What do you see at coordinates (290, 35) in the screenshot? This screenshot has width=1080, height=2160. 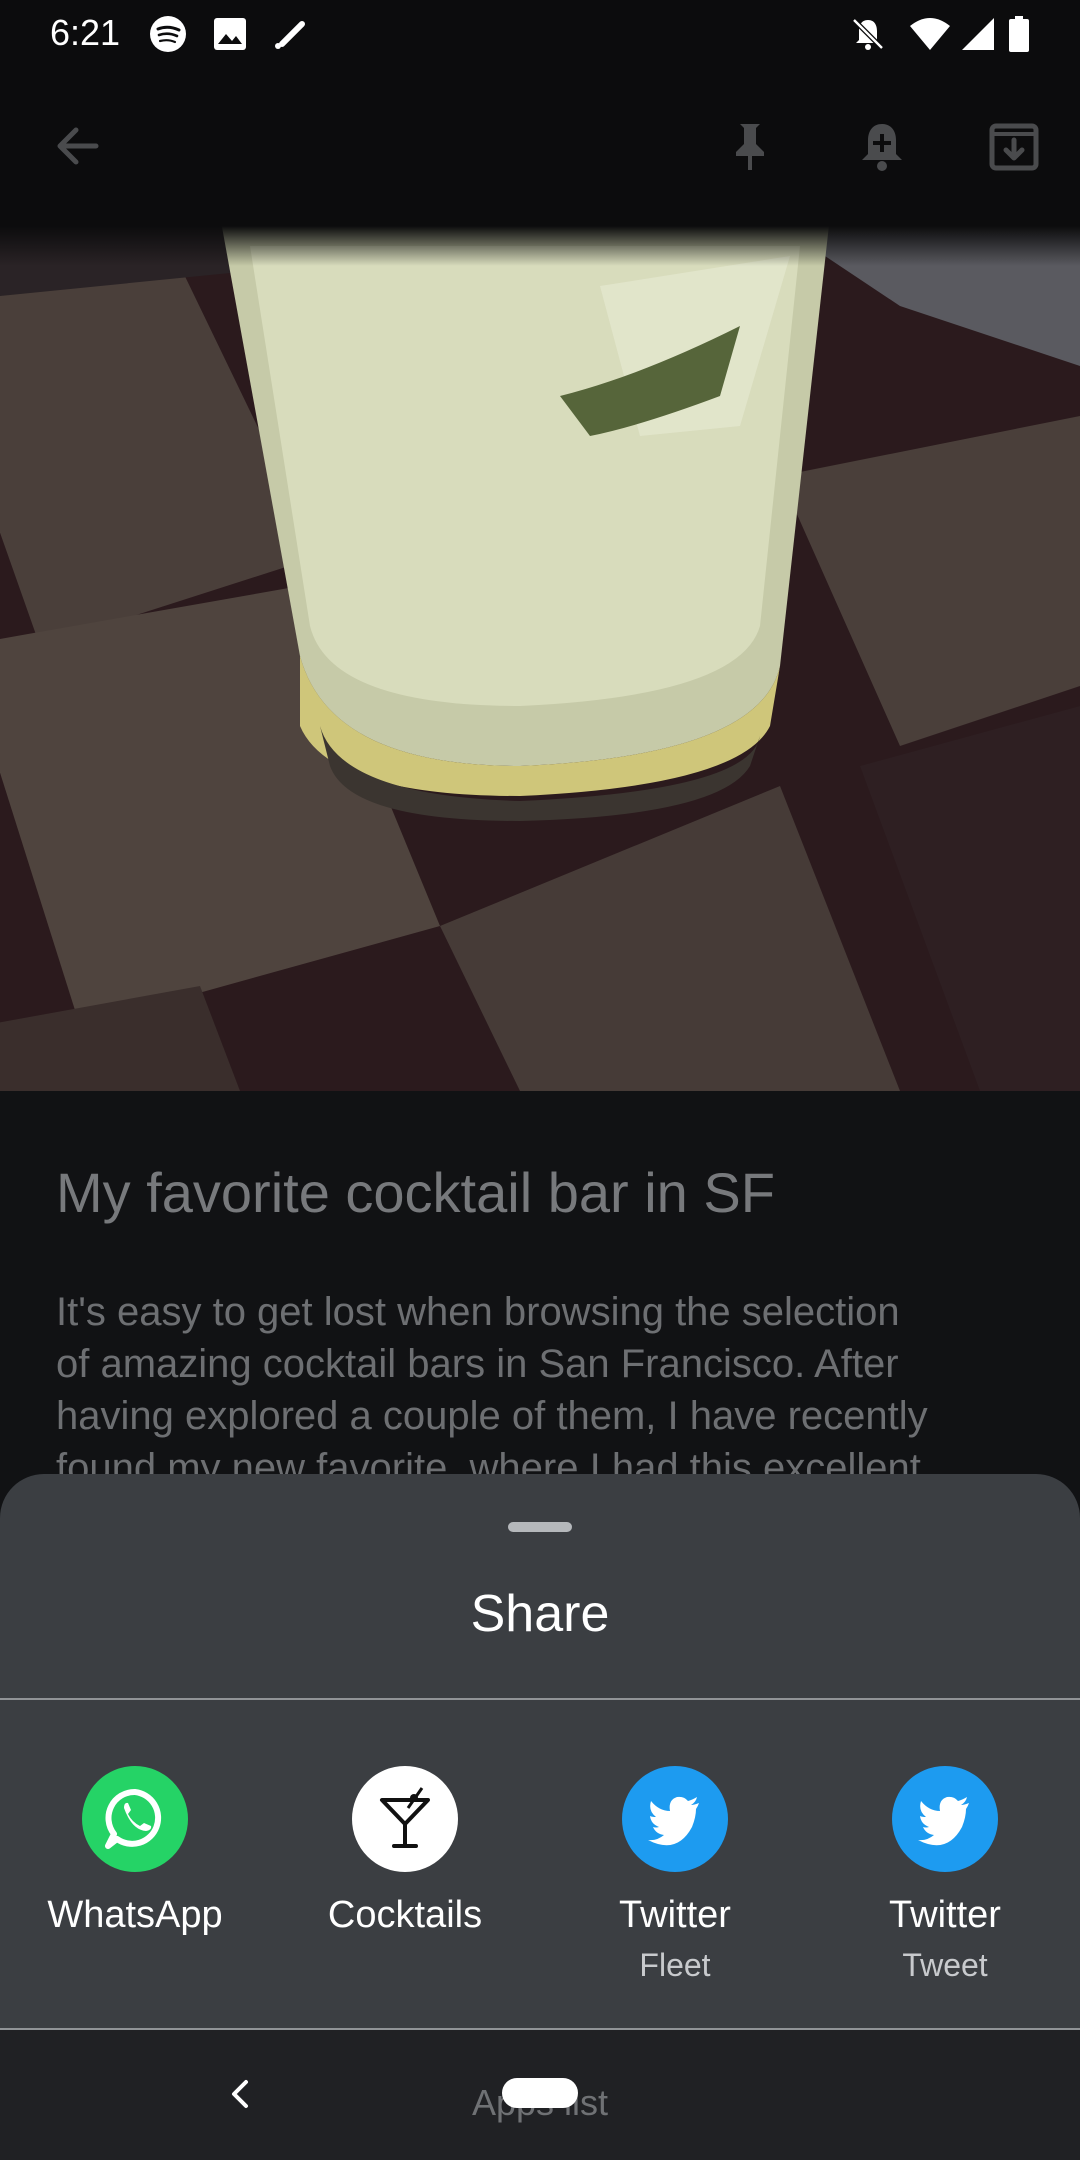 I see `edit-icon` at bounding box center [290, 35].